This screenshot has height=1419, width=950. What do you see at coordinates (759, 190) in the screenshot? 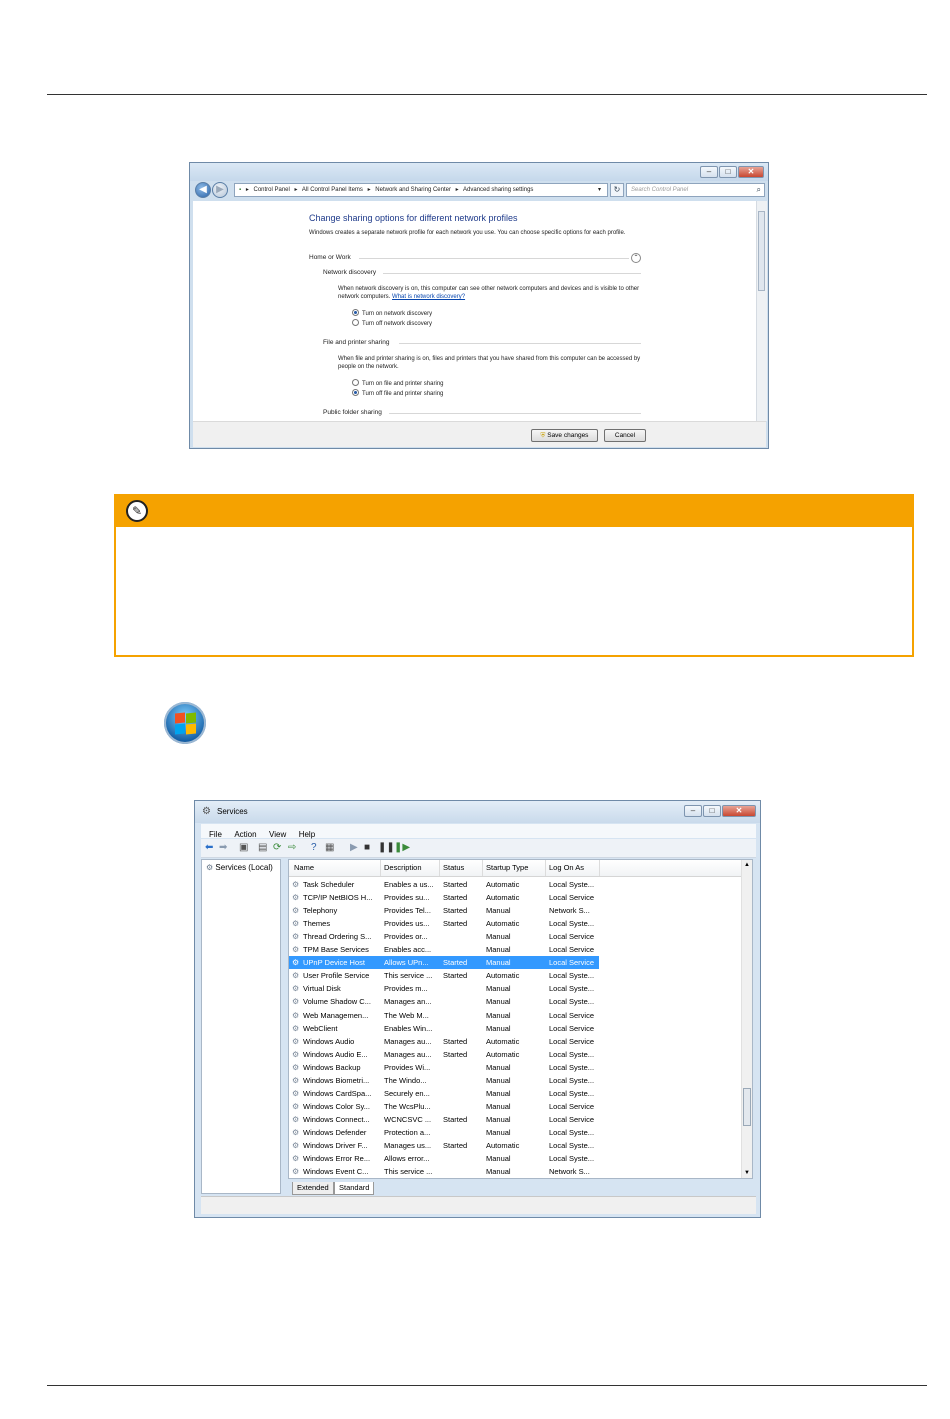
I see `search-icon: ⌕` at bounding box center [759, 190].